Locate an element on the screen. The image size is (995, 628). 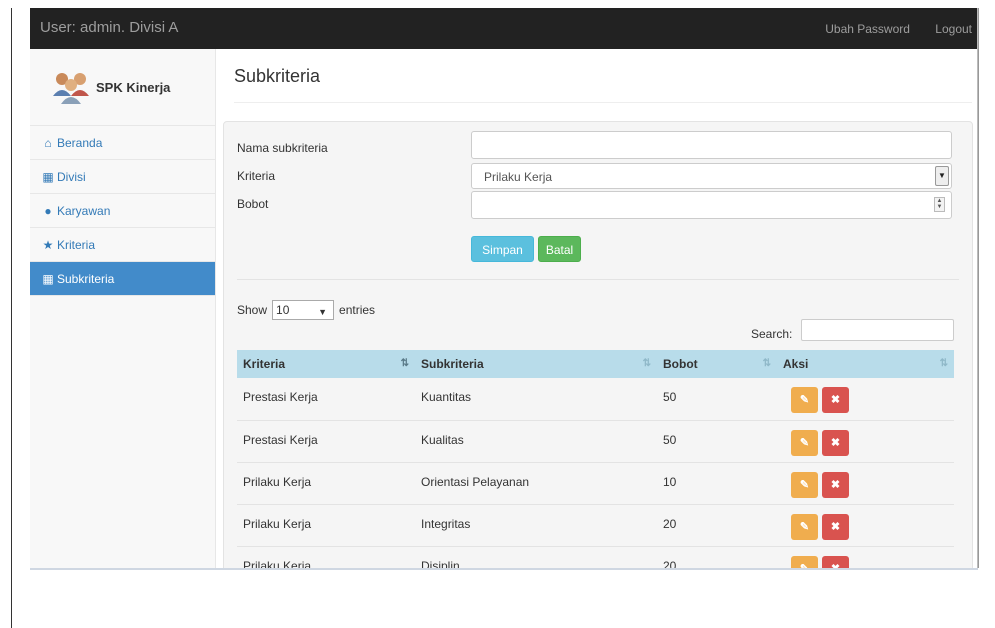
search-input is located at coordinates (877, 330).